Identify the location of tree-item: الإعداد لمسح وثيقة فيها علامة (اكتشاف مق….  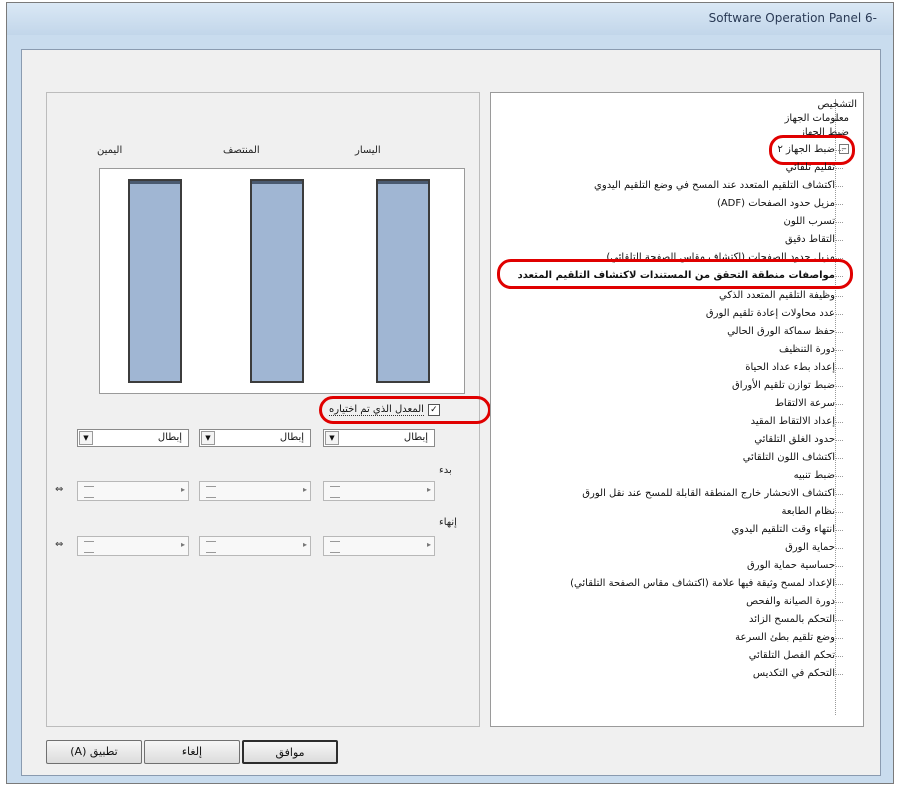
(702, 584).